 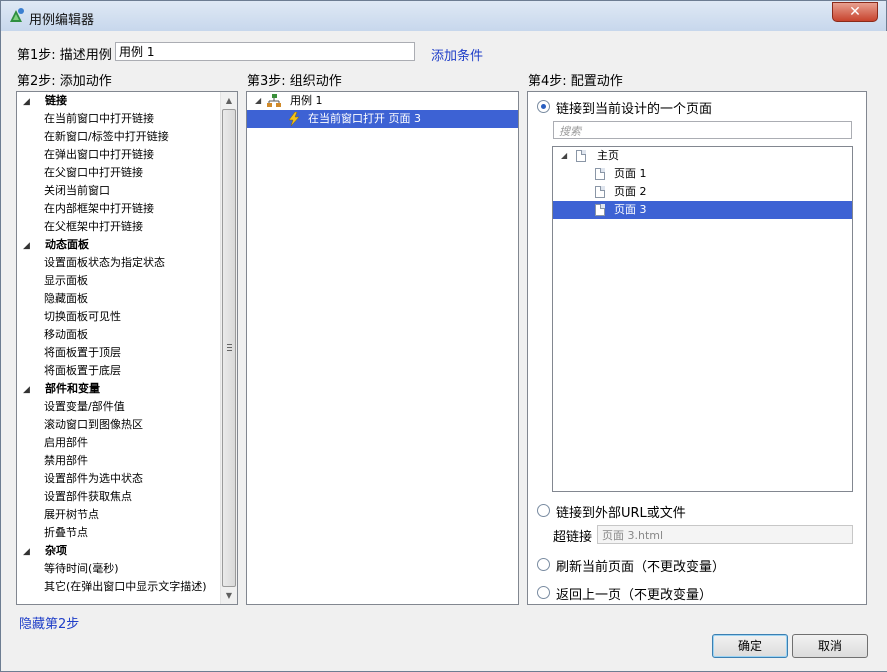 What do you see at coordinates (62, 20) in the screenshot?
I see `window-title: 用例编辑器` at bounding box center [62, 20].